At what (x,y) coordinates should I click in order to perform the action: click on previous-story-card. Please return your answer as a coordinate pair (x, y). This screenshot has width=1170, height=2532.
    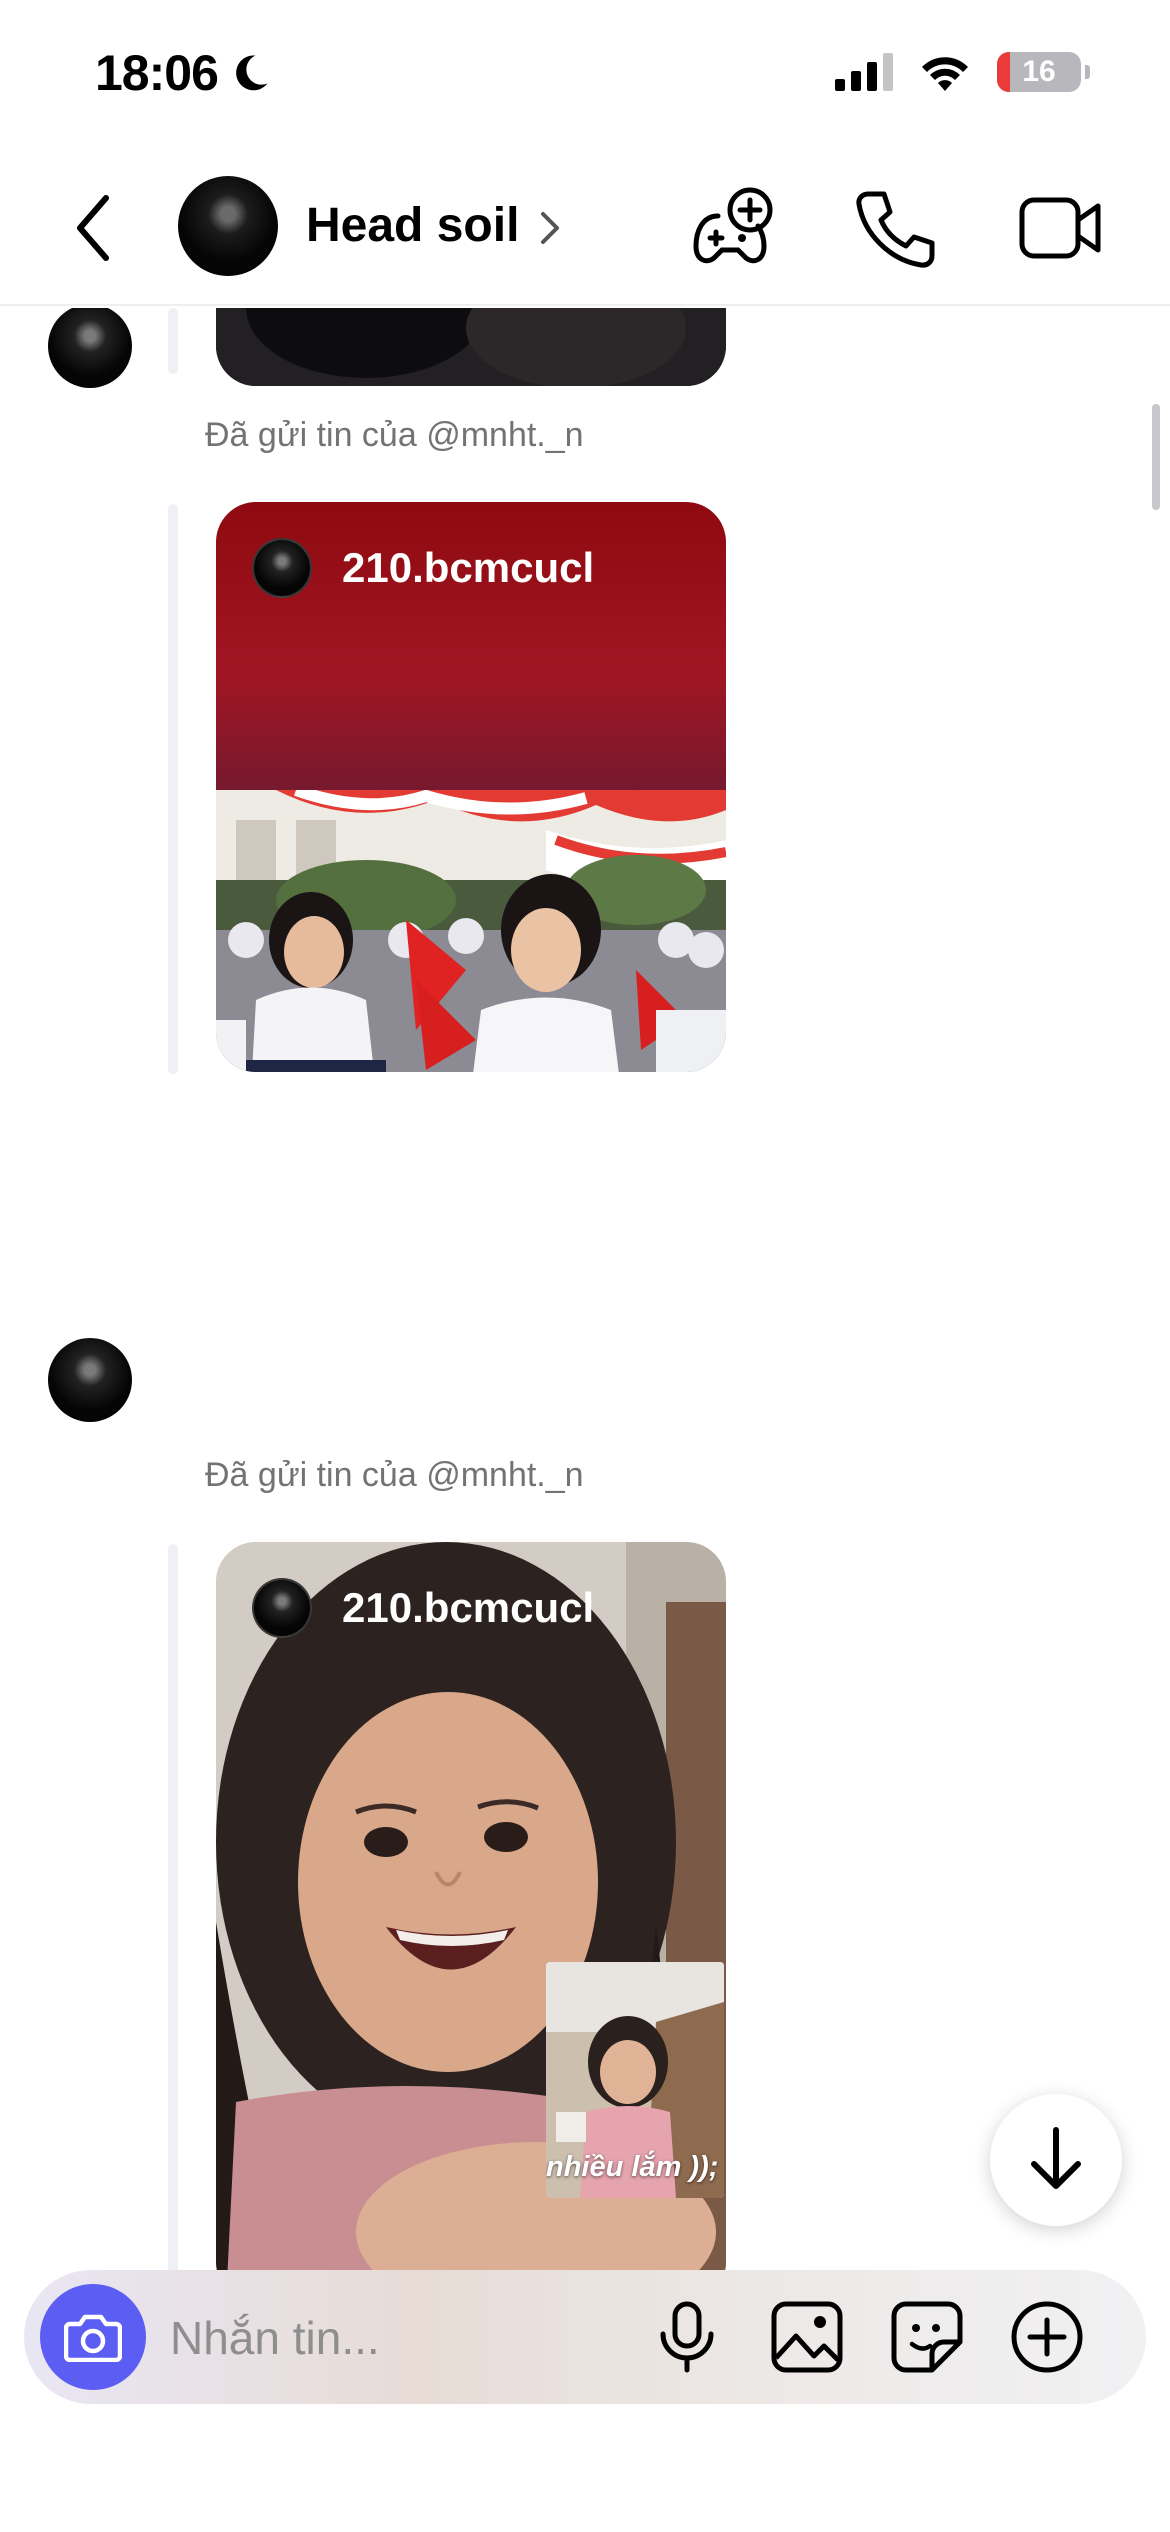
    Looking at the image, I should click on (471, 347).